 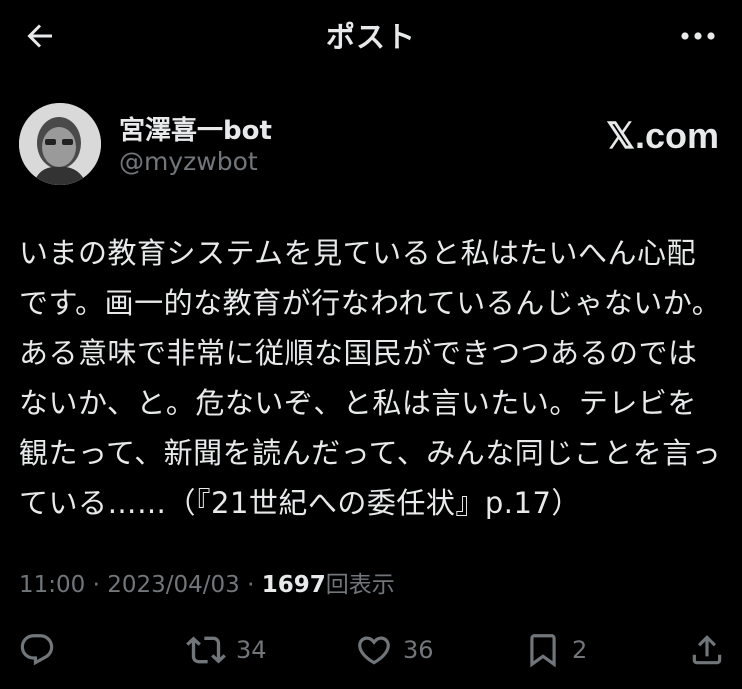 I want to click on reply-button, so click(x=42, y=650).